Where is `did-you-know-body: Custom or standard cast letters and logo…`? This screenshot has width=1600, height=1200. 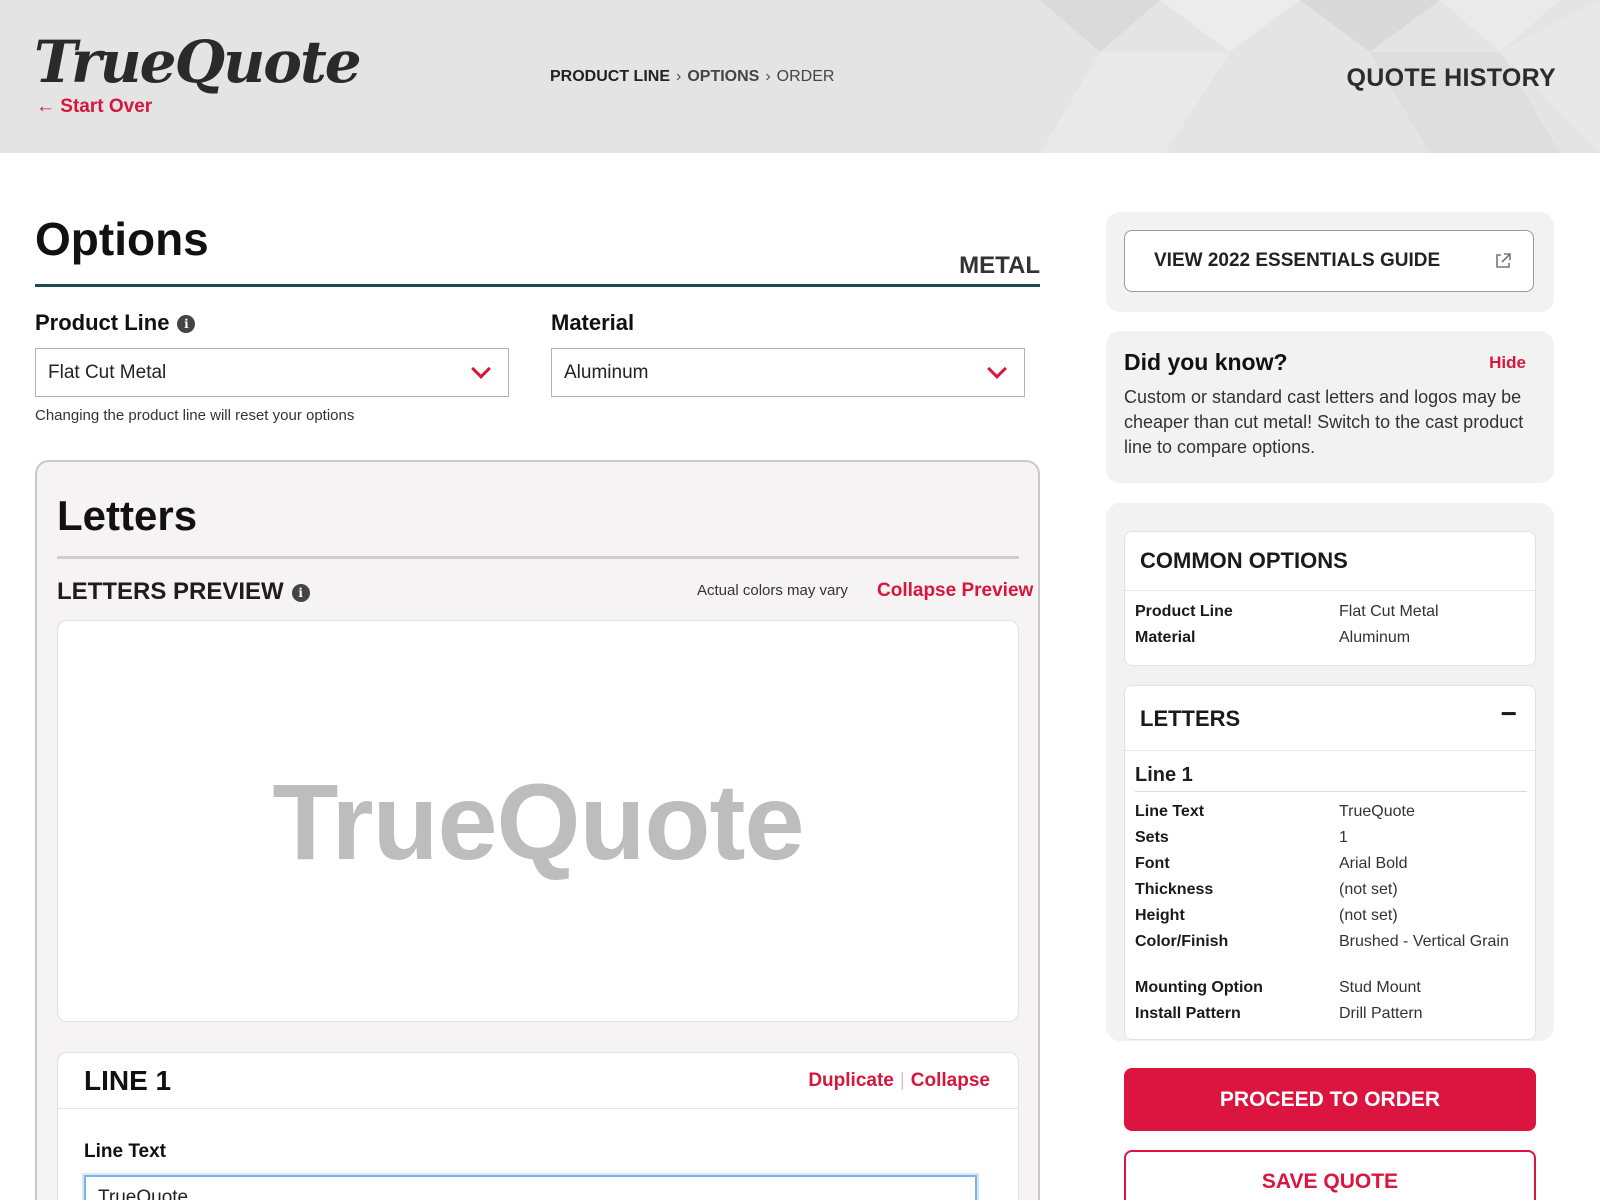 did-you-know-body: Custom or standard cast letters and logo… is located at coordinates (1324, 422).